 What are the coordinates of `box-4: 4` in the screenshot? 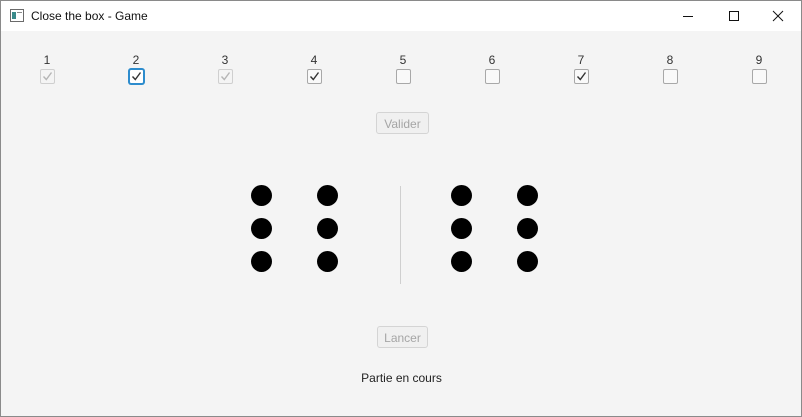 It's located at (314, 68).